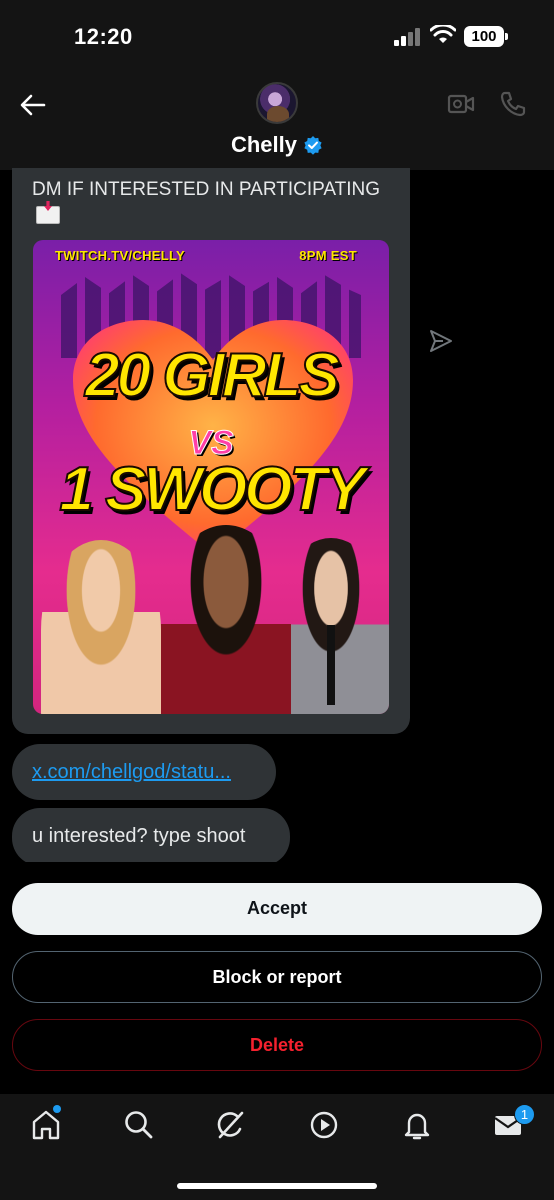  I want to click on wifi-icon, so click(443, 34).